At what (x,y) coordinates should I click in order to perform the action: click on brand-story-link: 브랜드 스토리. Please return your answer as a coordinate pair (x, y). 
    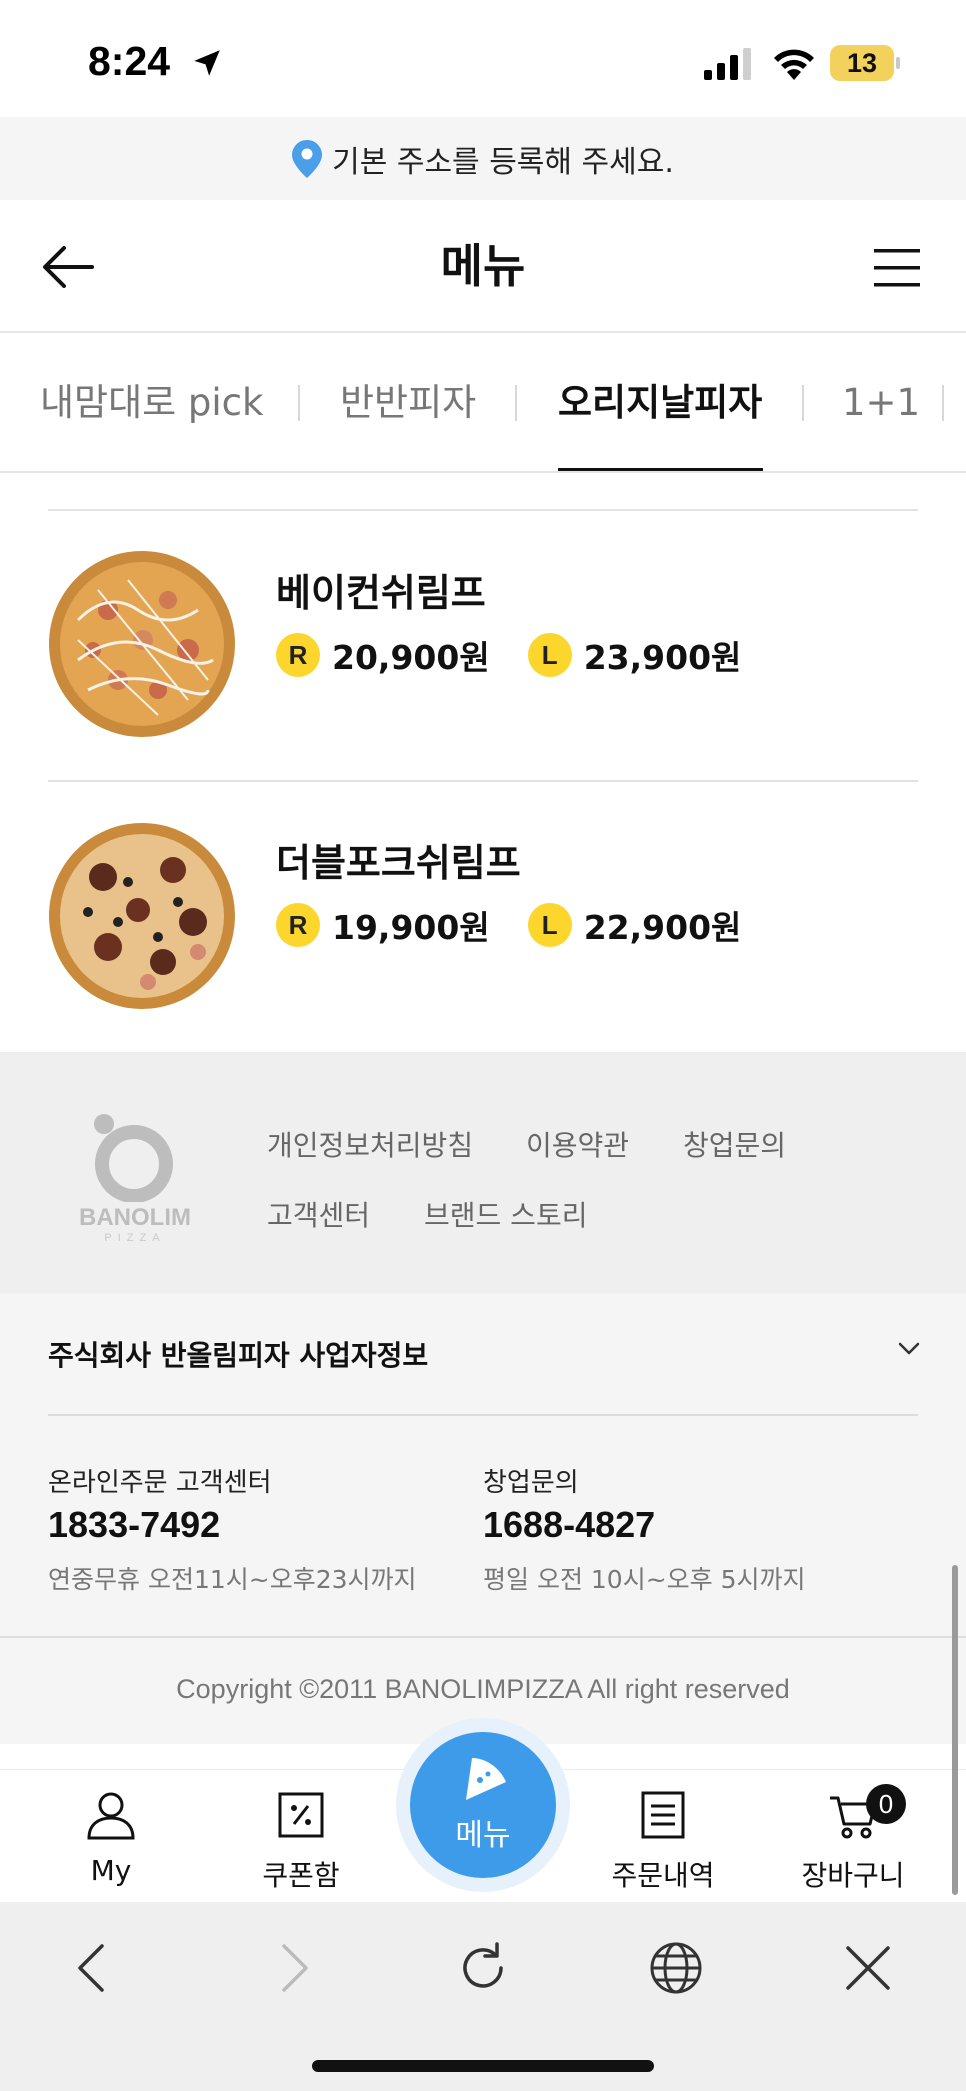
    Looking at the image, I should click on (505, 1214).